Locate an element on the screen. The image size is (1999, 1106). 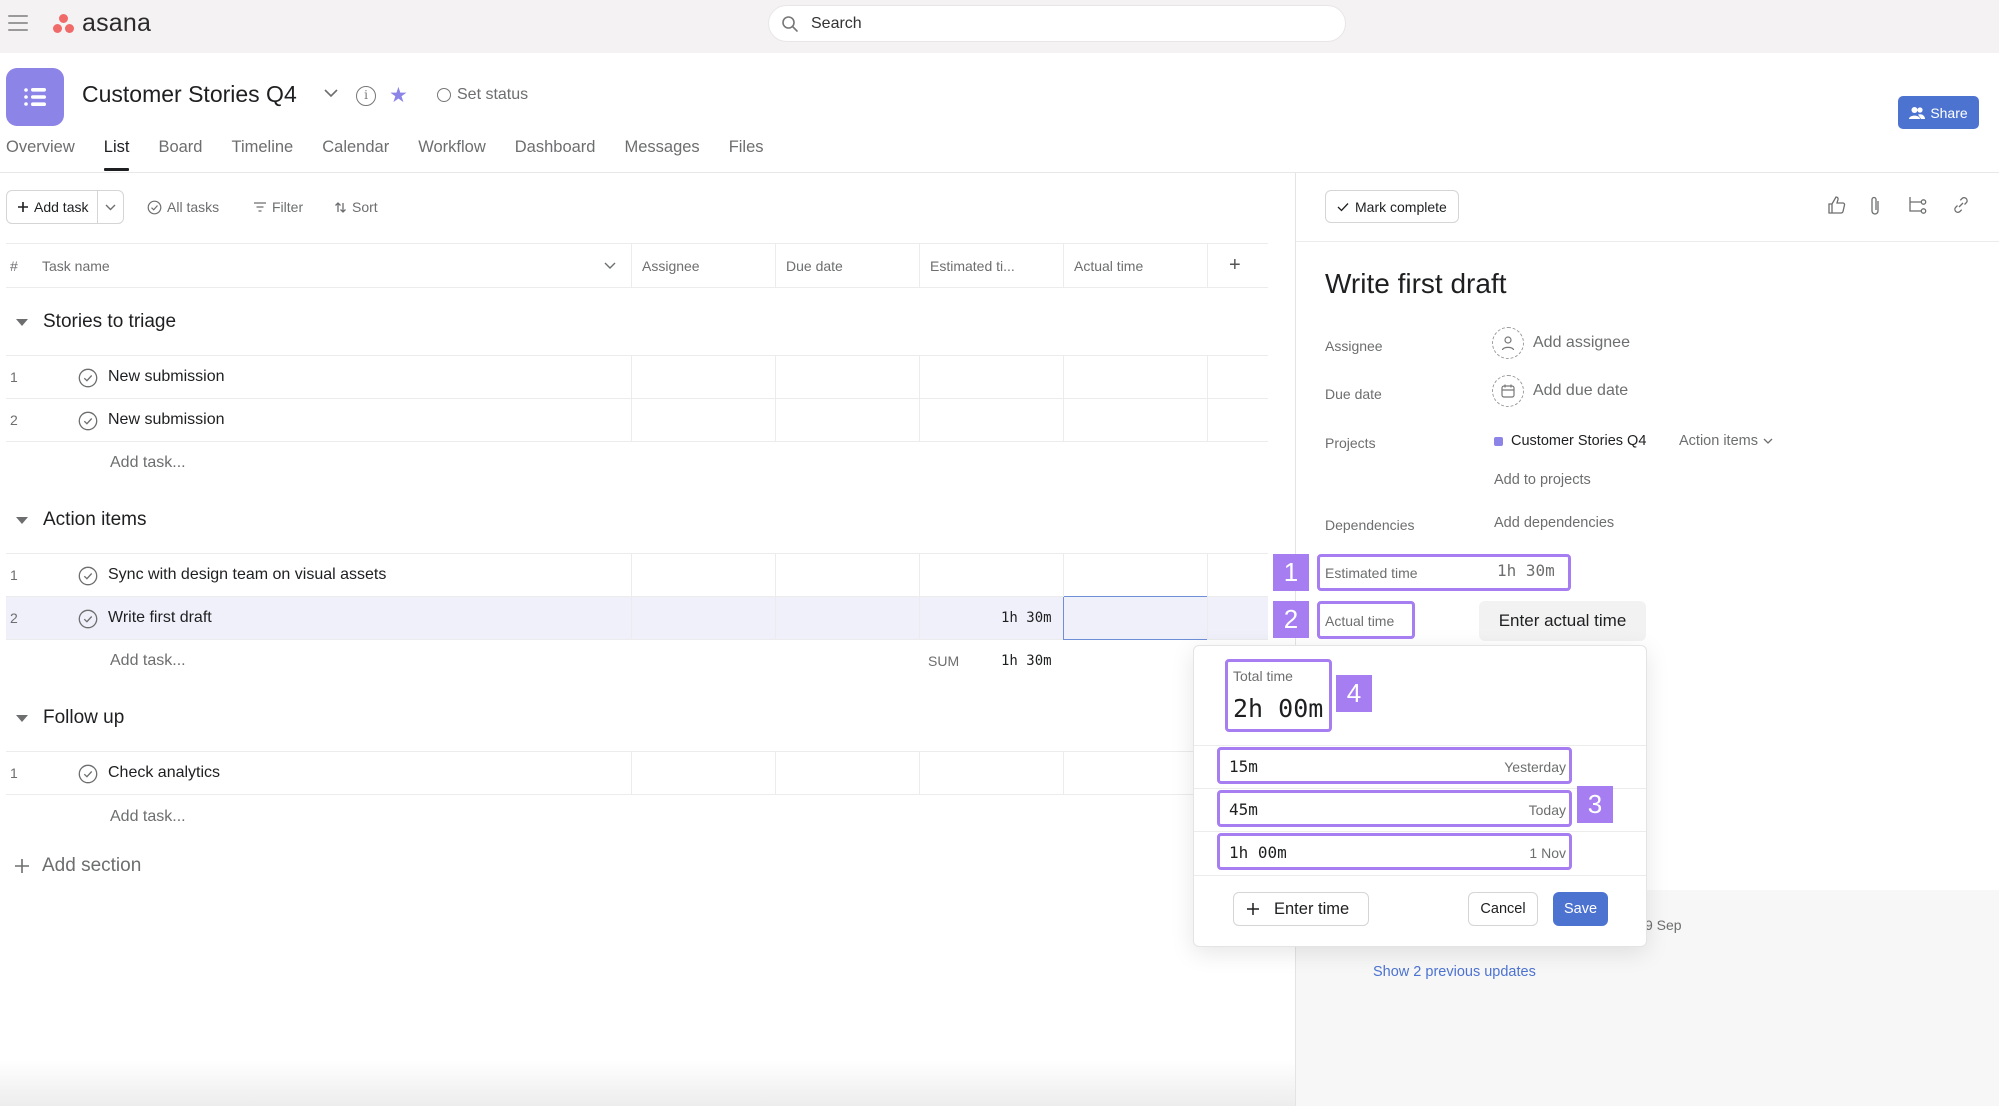
table-row: 2 New submission is located at coordinates (637, 420).